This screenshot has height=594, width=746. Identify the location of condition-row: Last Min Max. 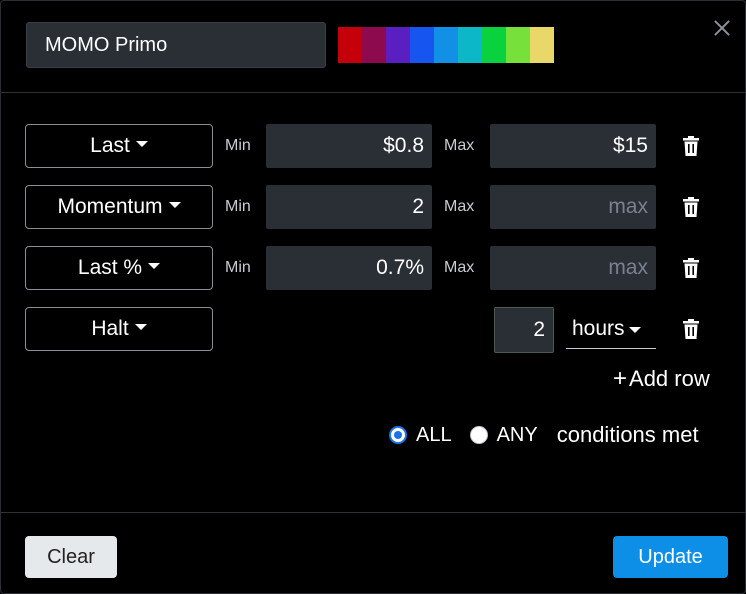
(373, 147).